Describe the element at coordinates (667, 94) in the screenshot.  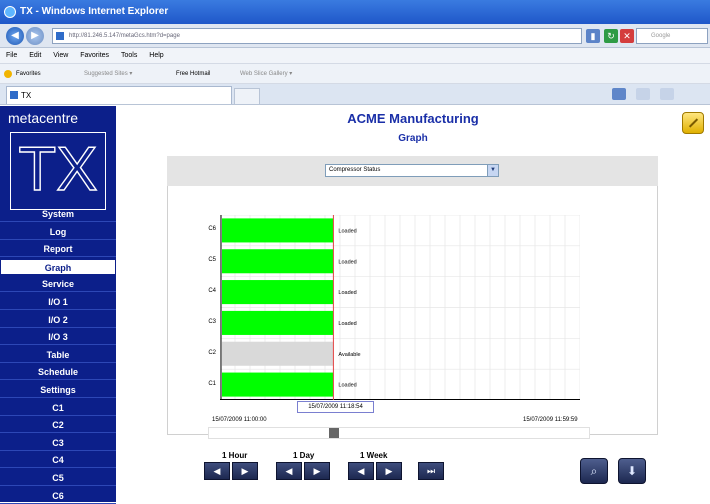
I see `print-icon` at that location.